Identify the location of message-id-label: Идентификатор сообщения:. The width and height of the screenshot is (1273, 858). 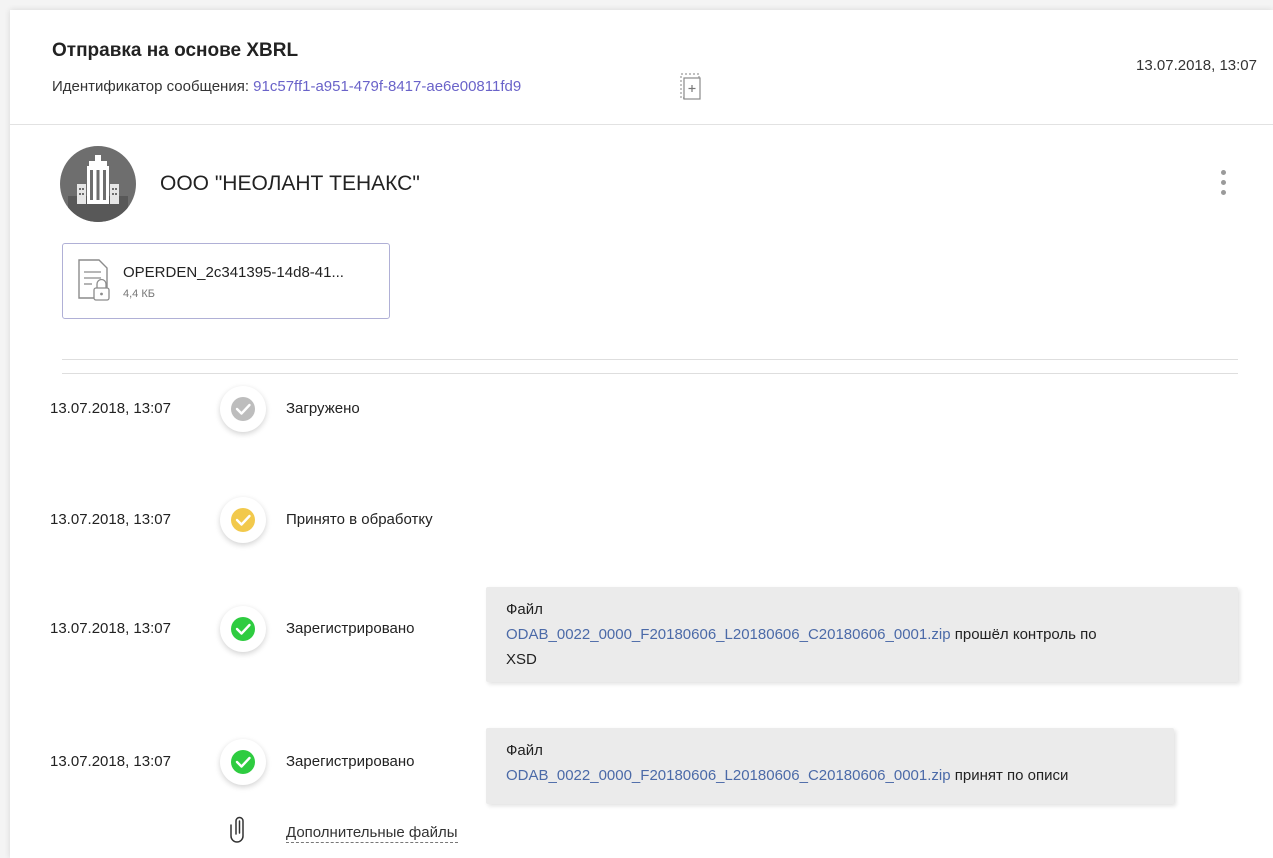
(153, 86).